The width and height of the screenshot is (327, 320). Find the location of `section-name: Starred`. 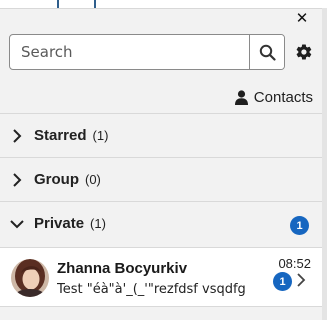

section-name: Starred is located at coordinates (60, 135).